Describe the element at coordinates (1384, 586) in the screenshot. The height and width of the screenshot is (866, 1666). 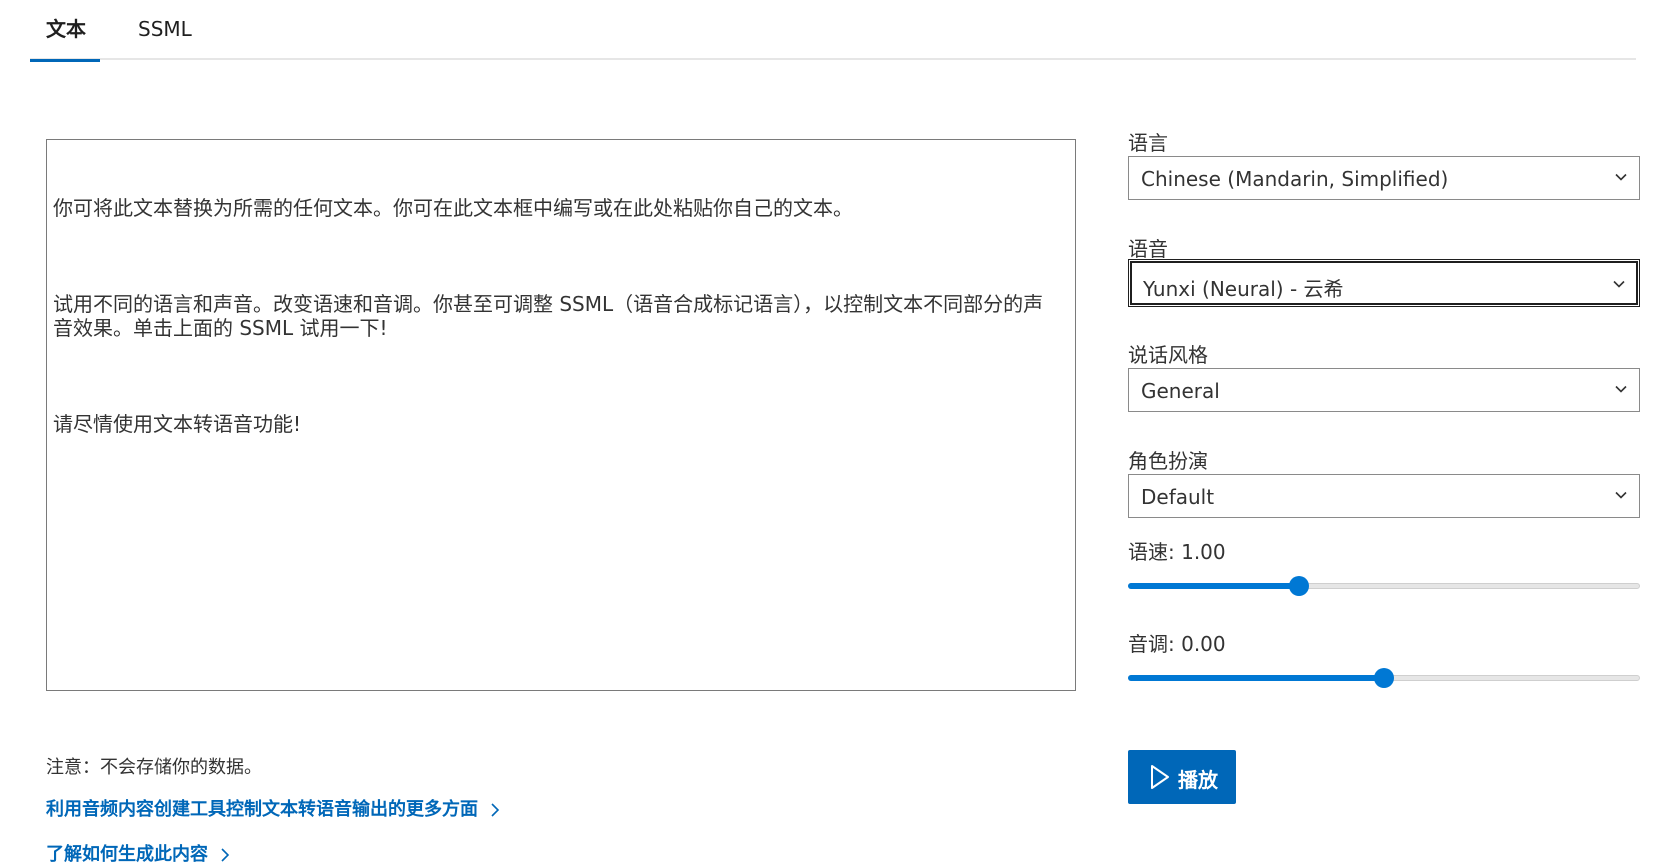
I see `rate-slider` at that location.